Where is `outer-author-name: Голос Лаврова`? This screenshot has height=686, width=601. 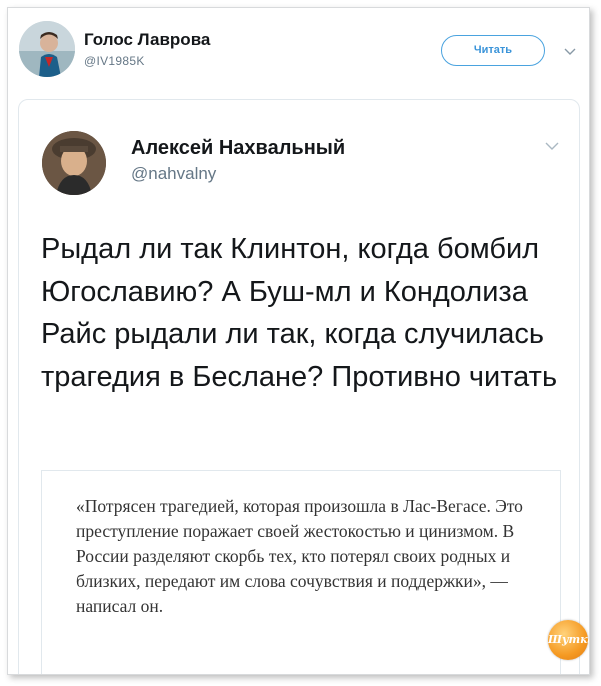
outer-author-name: Голос Лаврова is located at coordinates (147, 40).